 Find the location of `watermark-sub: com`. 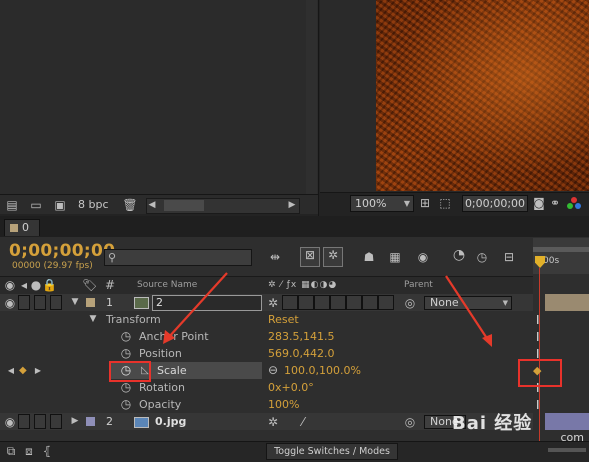

watermark-sub: com is located at coordinates (572, 437).